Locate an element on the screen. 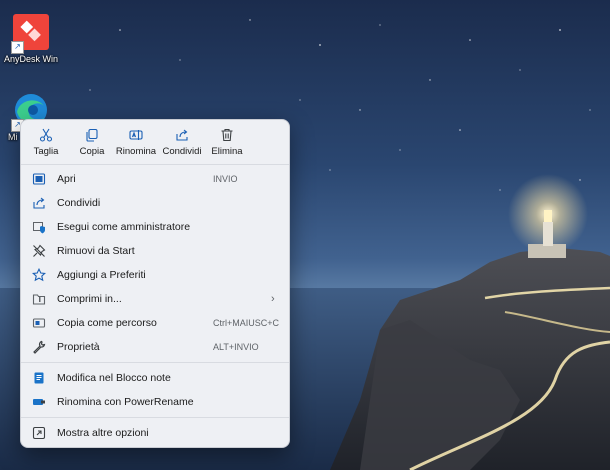 This screenshot has width=610, height=470. menu-item-edit-notepad: Modifica nel Blocco note is located at coordinates (155, 378).